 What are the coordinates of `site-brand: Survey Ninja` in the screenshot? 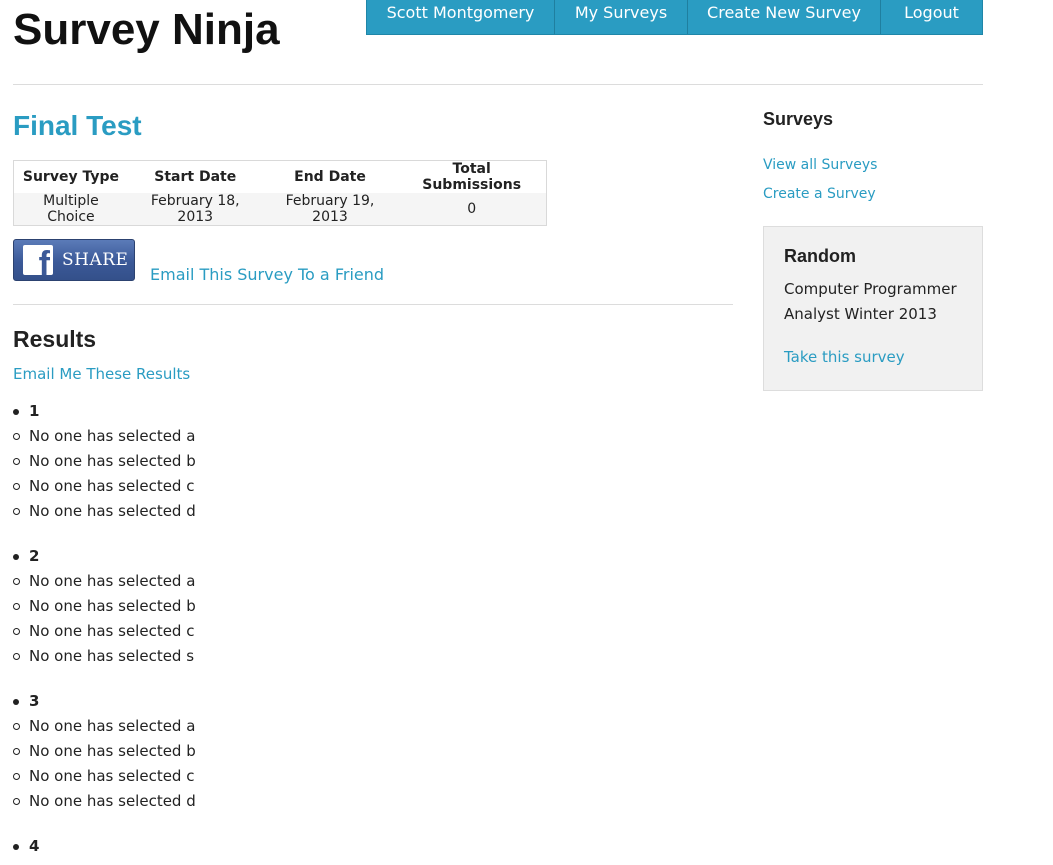 It's located at (146, 30).